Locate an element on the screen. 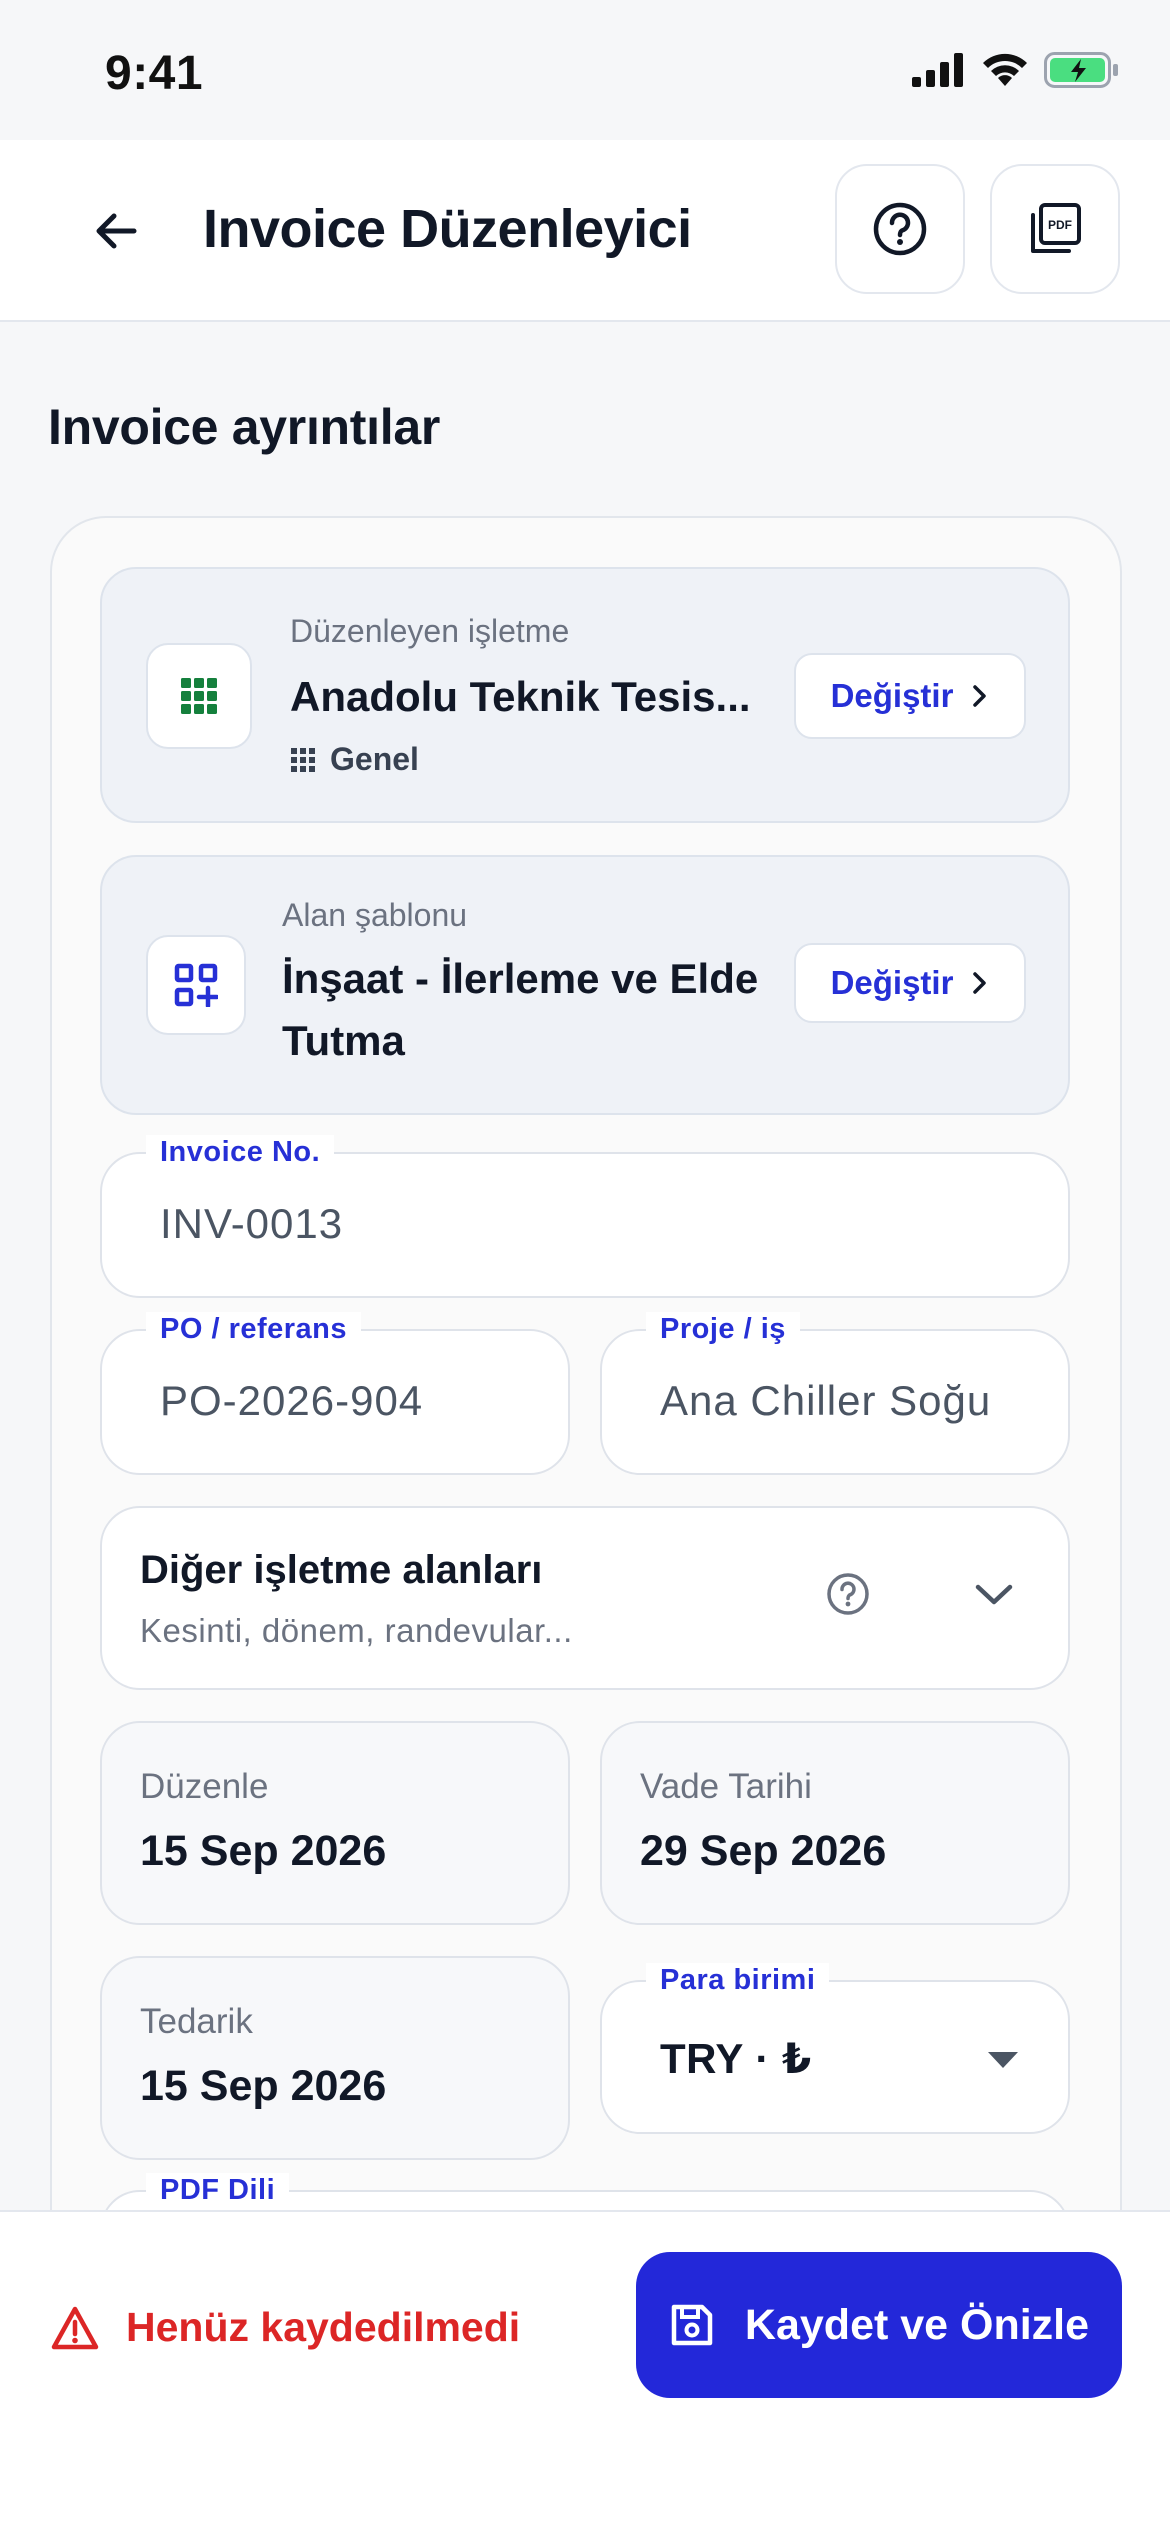 This screenshot has width=1170, height=2532. unsaved-status: Henüz kaydedilmedi is located at coordinates (285, 2327).